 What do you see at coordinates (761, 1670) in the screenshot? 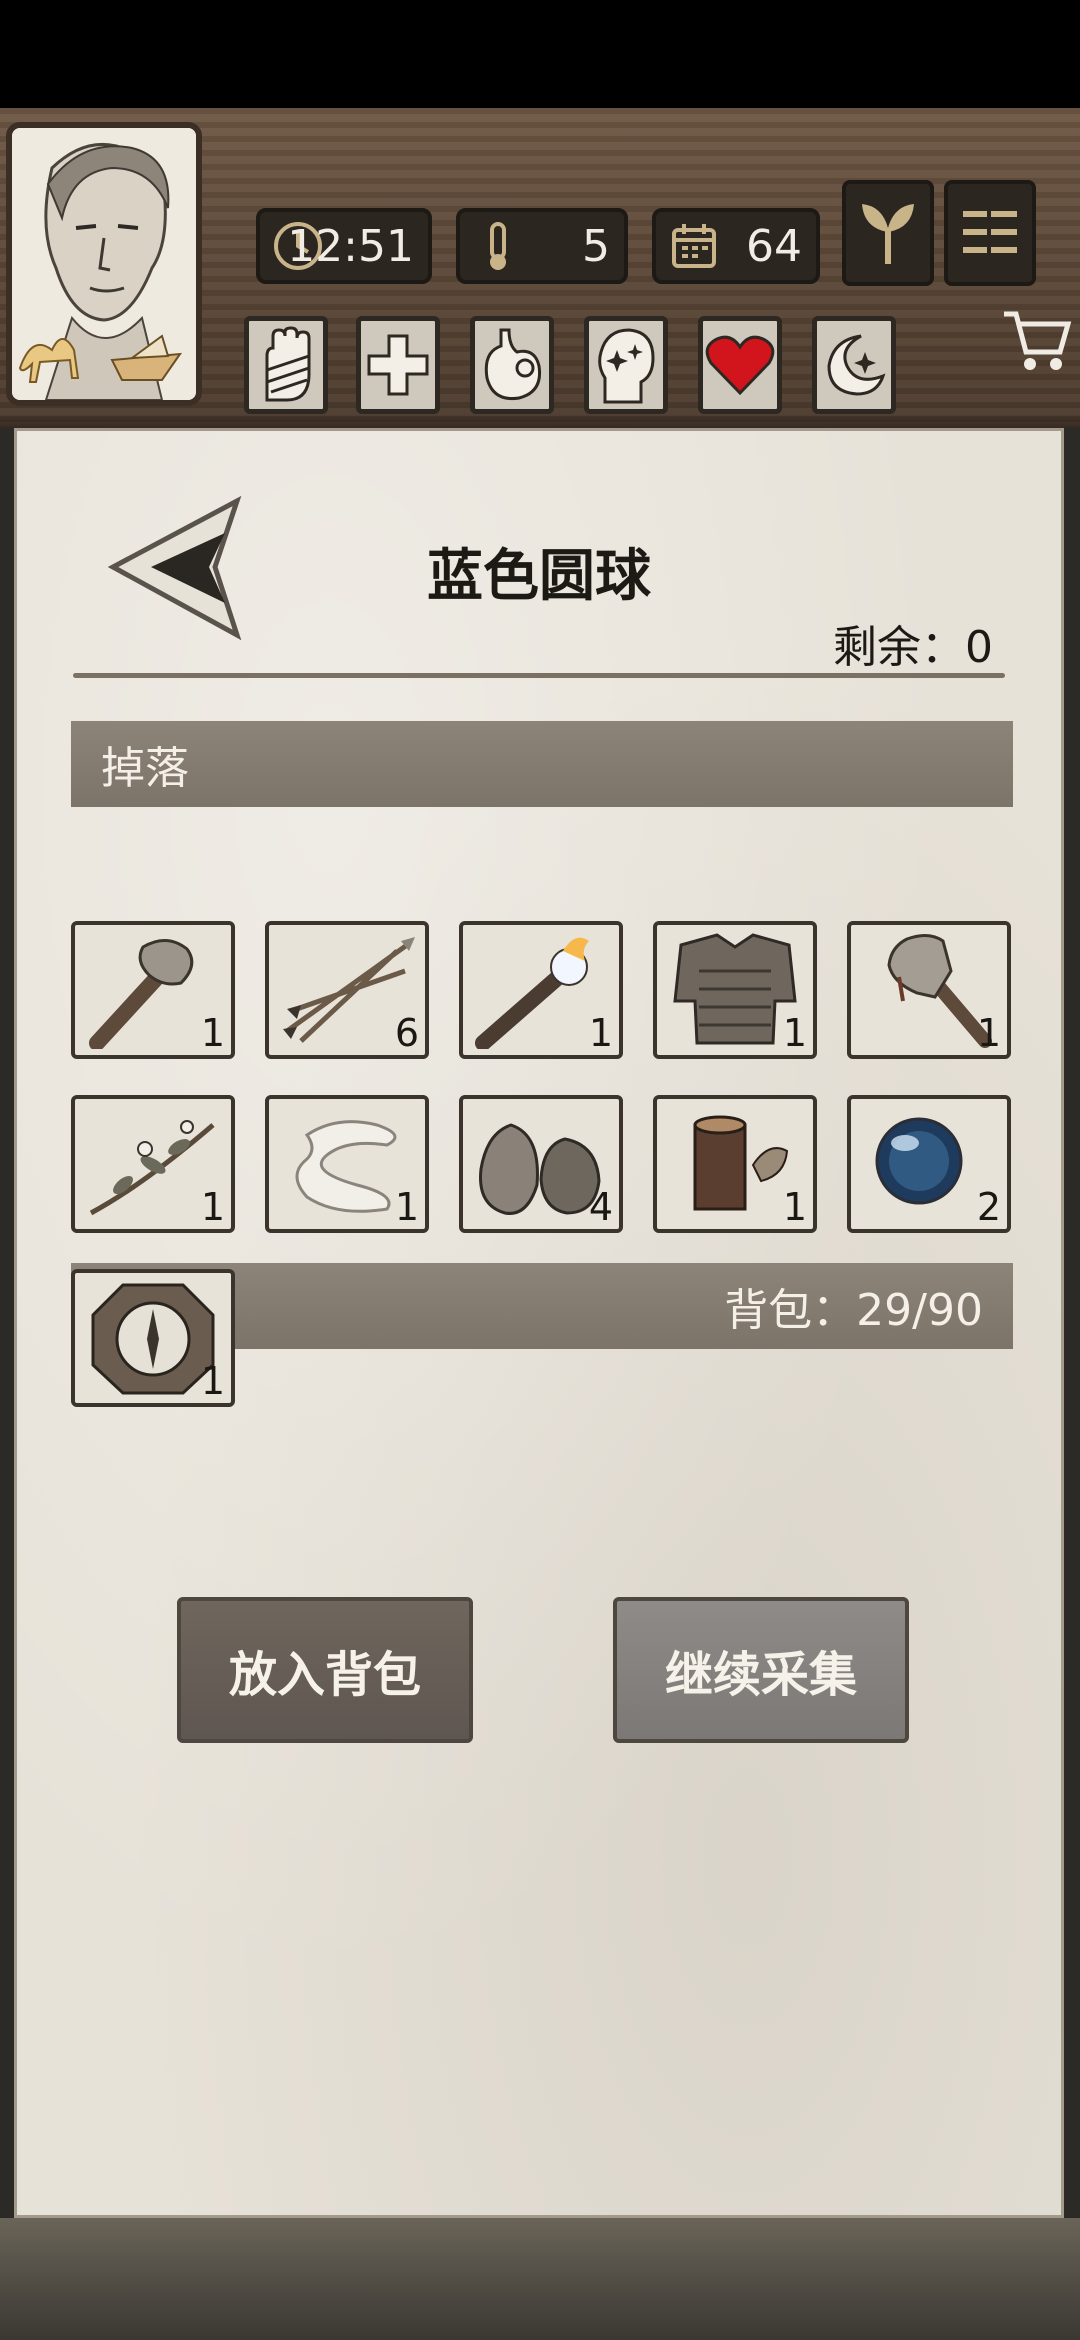
I see `continue-gather-button: 继续采集` at bounding box center [761, 1670].